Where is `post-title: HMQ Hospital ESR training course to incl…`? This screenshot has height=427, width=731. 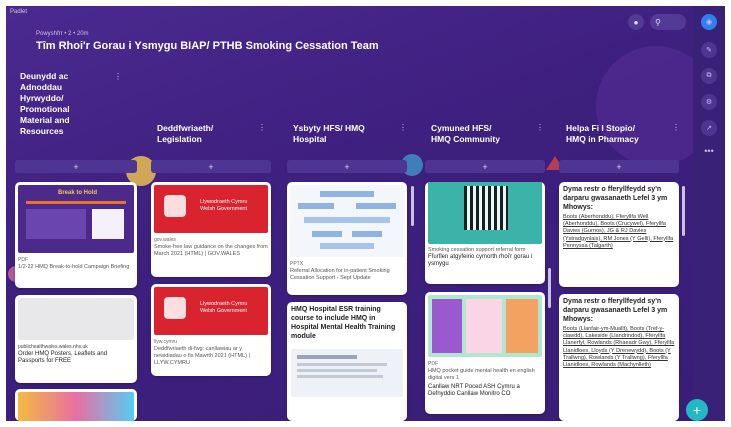 post-title: HMQ Hospital ESR training course to incl… is located at coordinates (343, 323).